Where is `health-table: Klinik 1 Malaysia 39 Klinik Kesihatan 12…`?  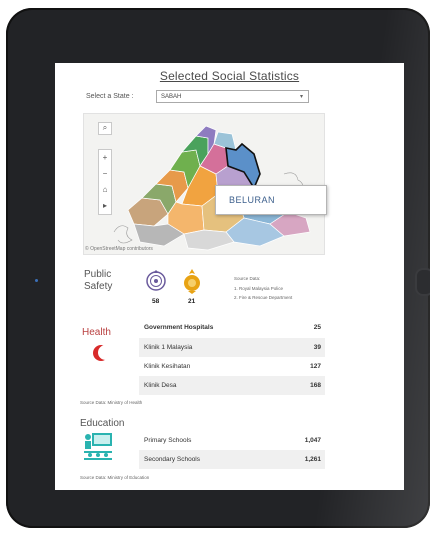 health-table: Klinik 1 Malaysia 39 Klinik Kesihatan 12… is located at coordinates (232, 366).